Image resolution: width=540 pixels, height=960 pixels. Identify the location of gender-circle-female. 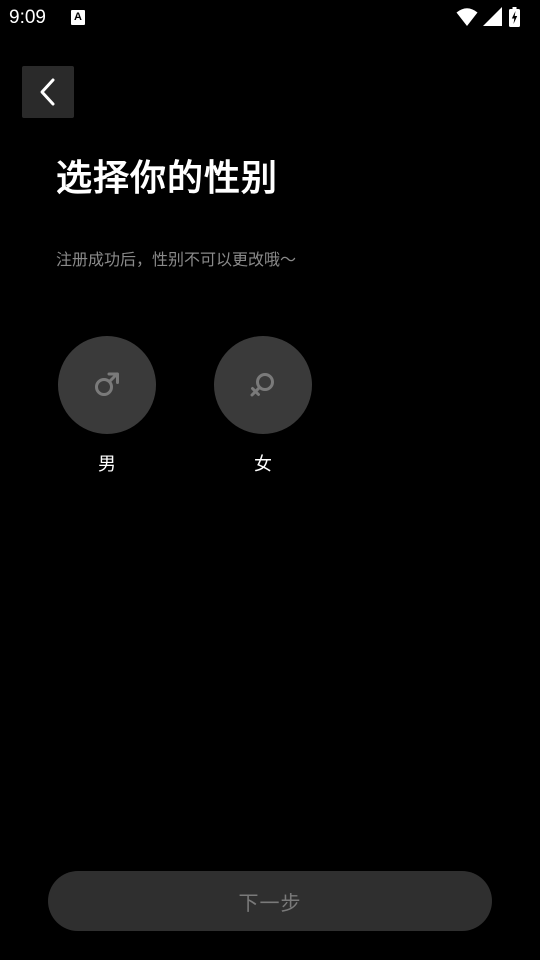
(263, 385).